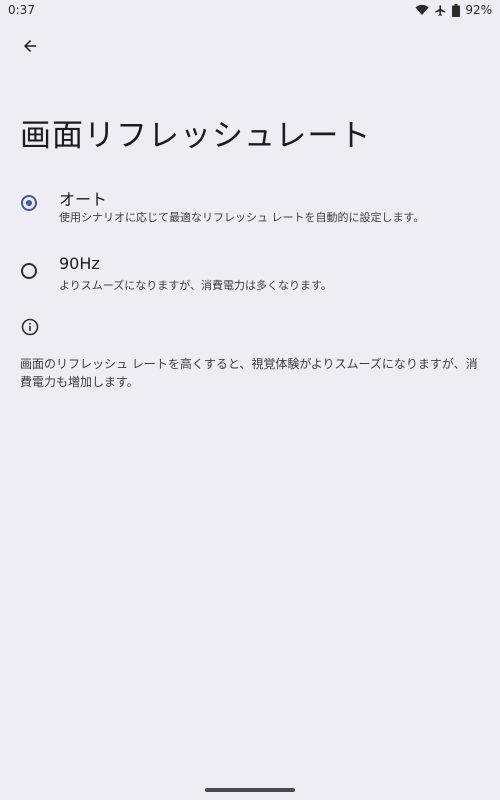 This screenshot has height=800, width=500. I want to click on battery-icon, so click(456, 10).